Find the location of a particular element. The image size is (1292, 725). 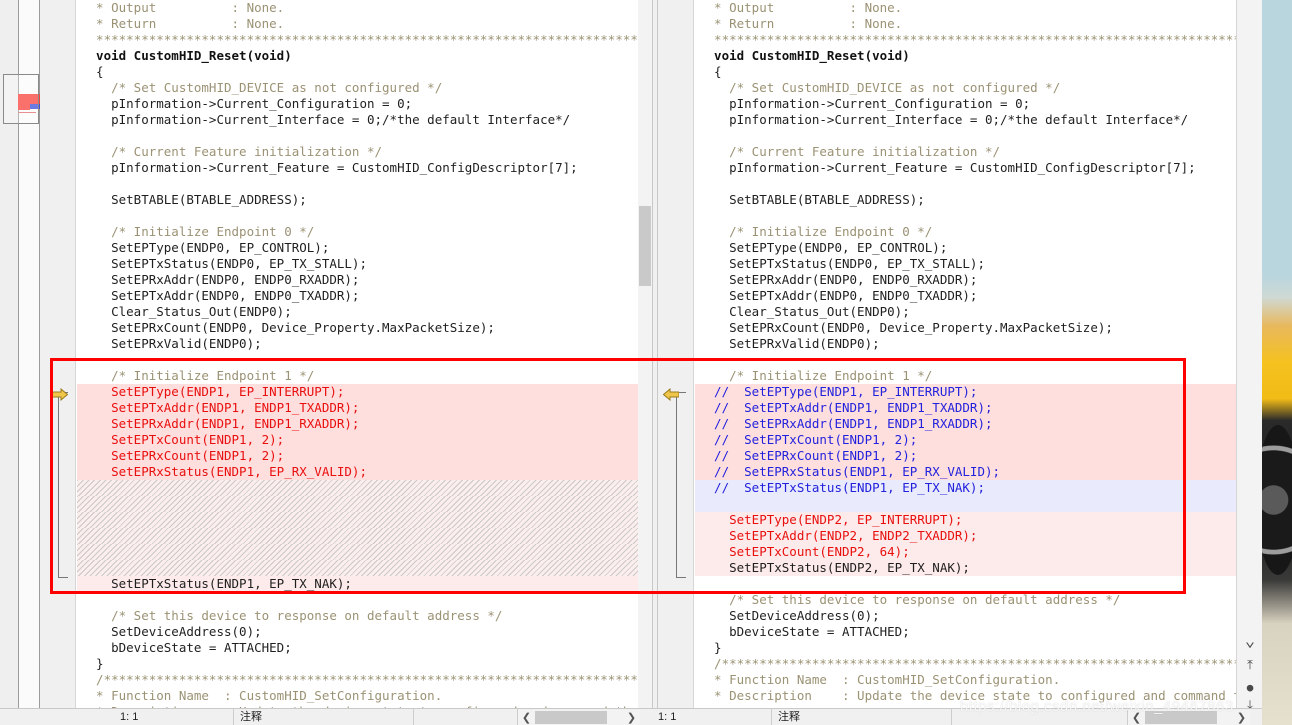

left-scrollbar-thumb is located at coordinates (645, 246).